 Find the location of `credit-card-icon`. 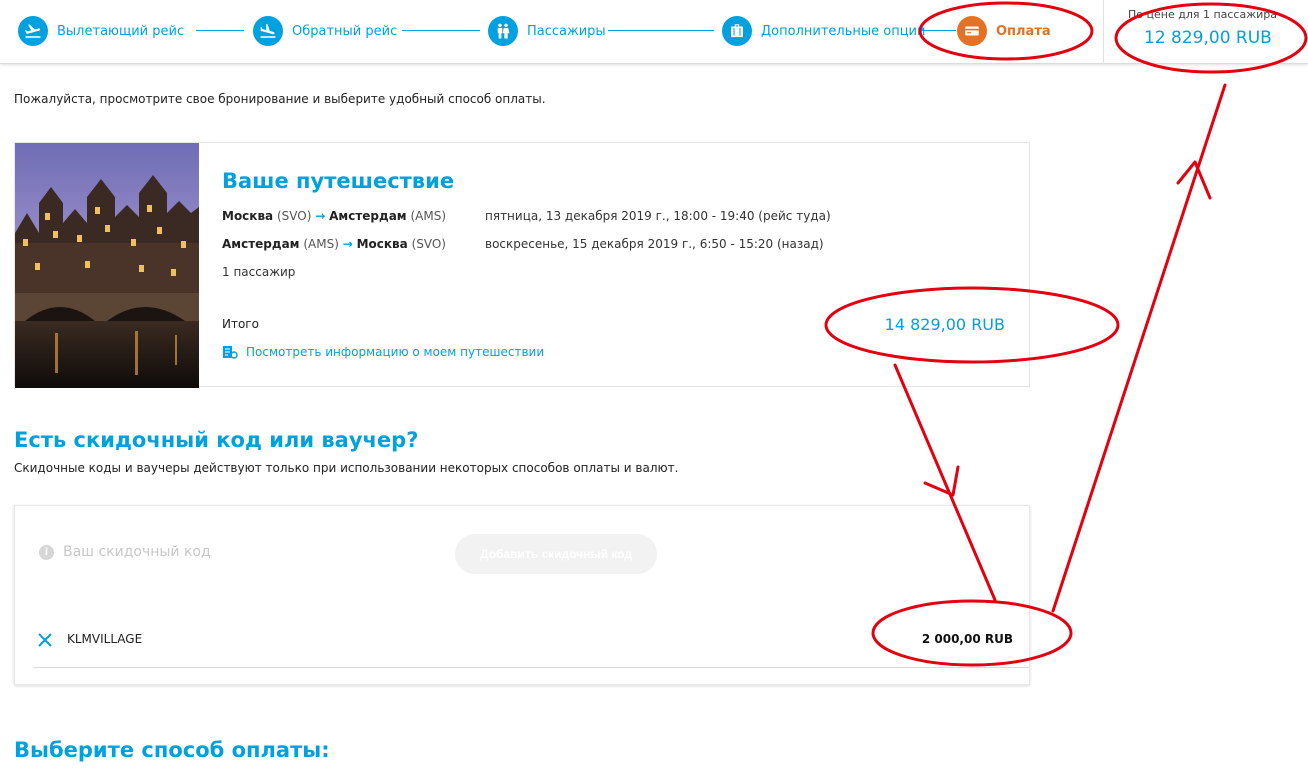

credit-card-icon is located at coordinates (972, 31).